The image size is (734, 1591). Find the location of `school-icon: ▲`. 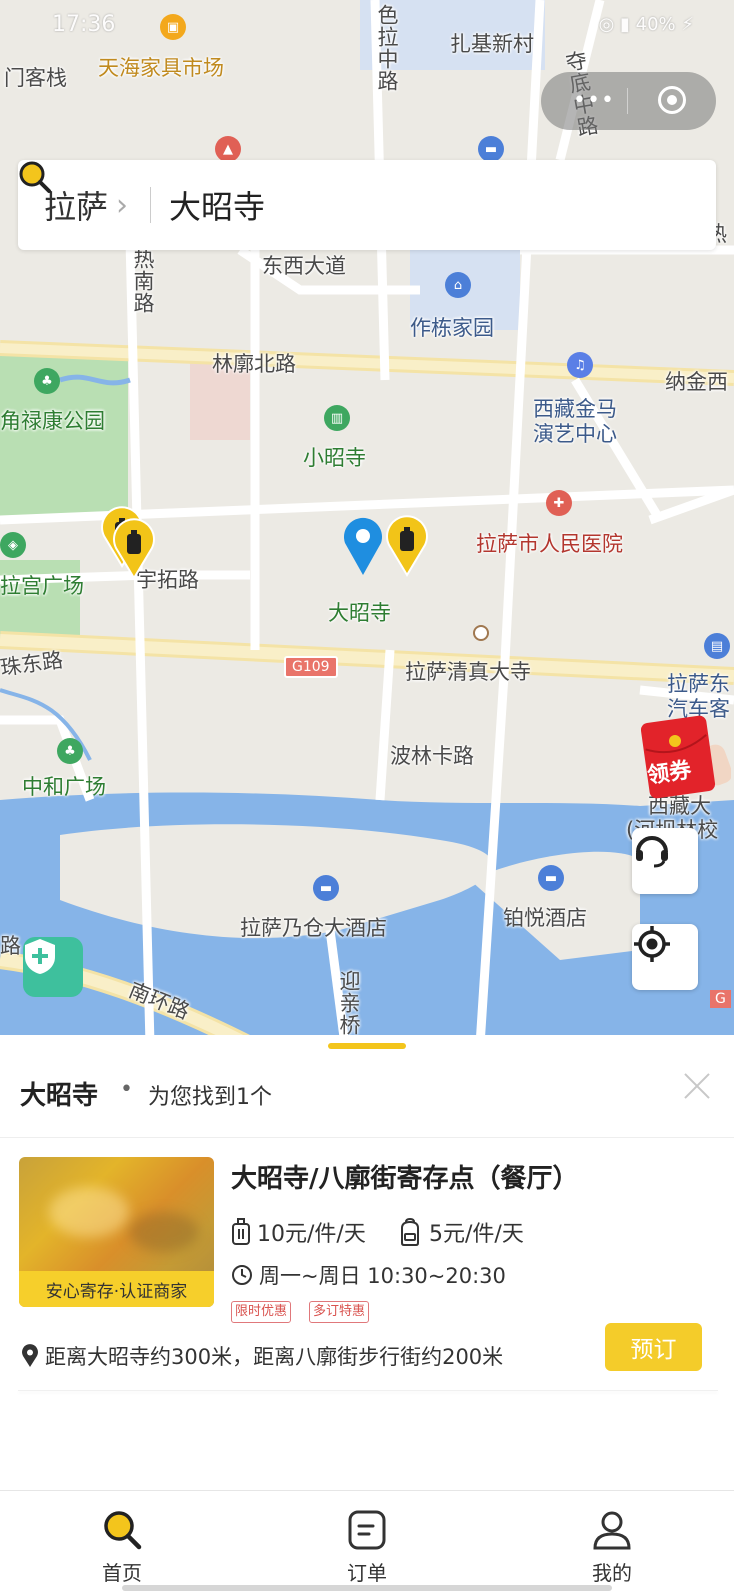

school-icon: ▲ is located at coordinates (228, 149).